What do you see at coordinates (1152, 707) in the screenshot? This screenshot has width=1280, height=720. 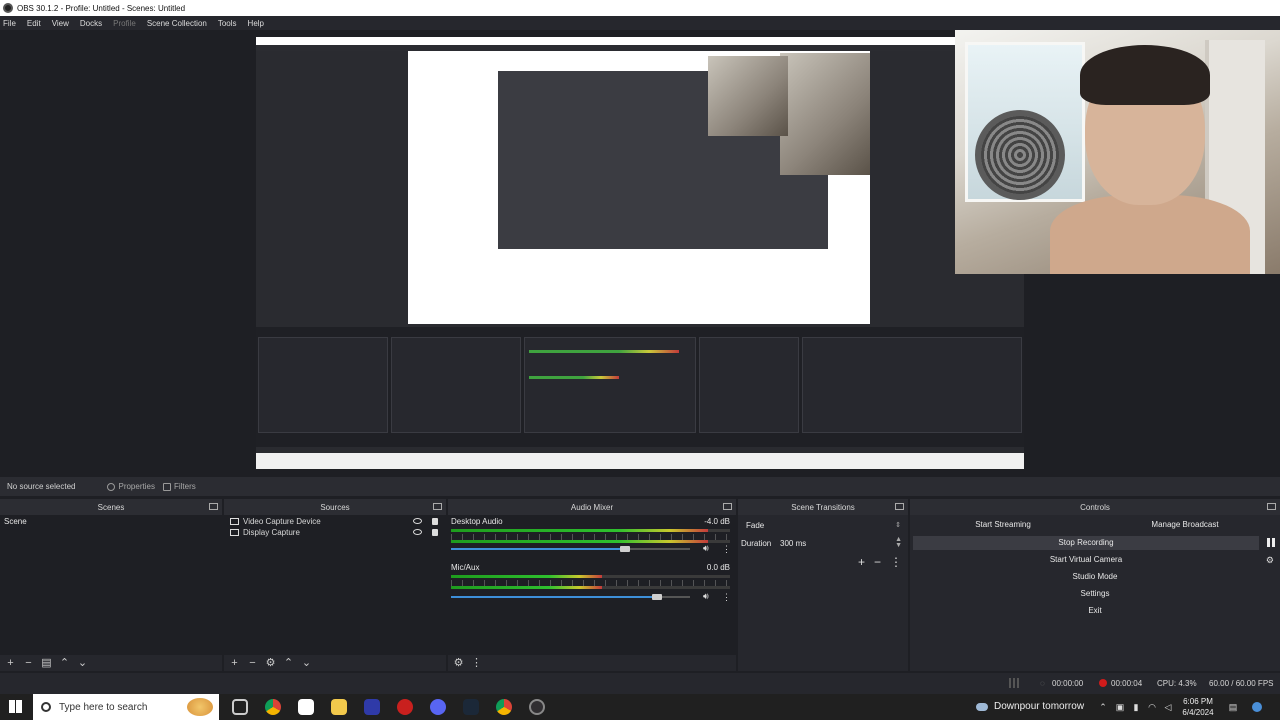 I see `network-icon: ◠` at bounding box center [1152, 707].